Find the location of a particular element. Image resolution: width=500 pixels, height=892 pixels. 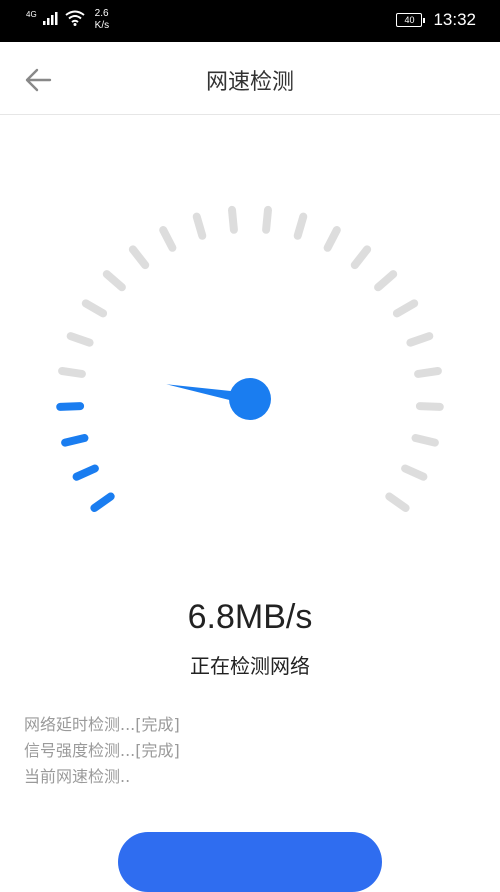

status-left: 4G 2.6 K/s is located at coordinates (67, 20).